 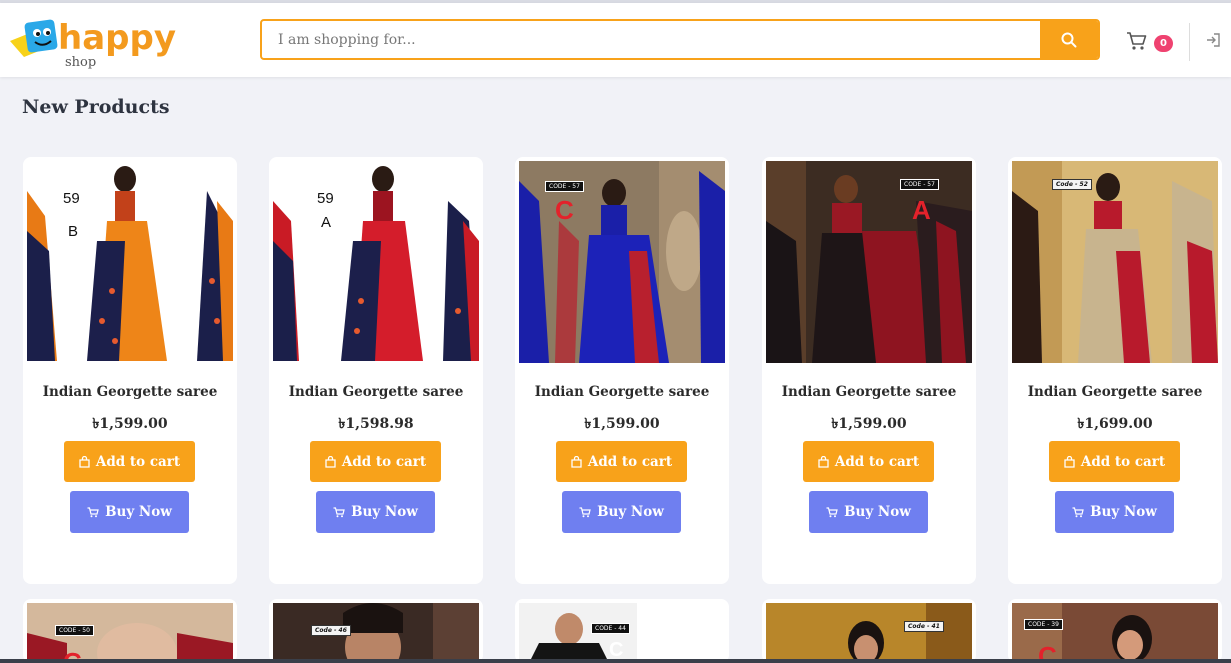 What do you see at coordinates (376, 424) in the screenshot?
I see `product-price: ৳1,598.98` at bounding box center [376, 424].